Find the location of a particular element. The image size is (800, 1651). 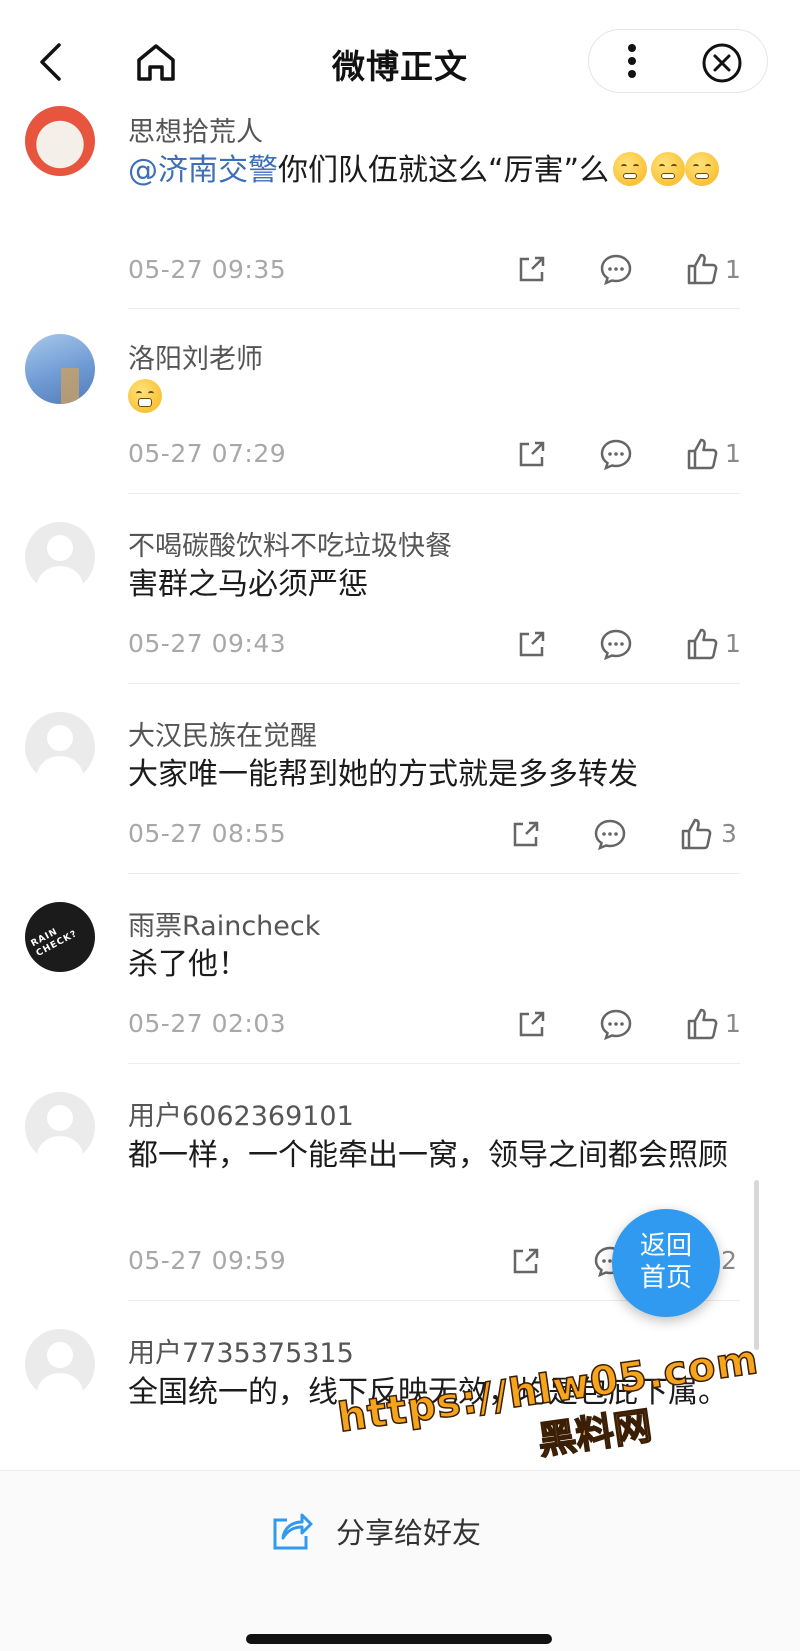

avatar: RAIN CHECK? is located at coordinates (60, 937).